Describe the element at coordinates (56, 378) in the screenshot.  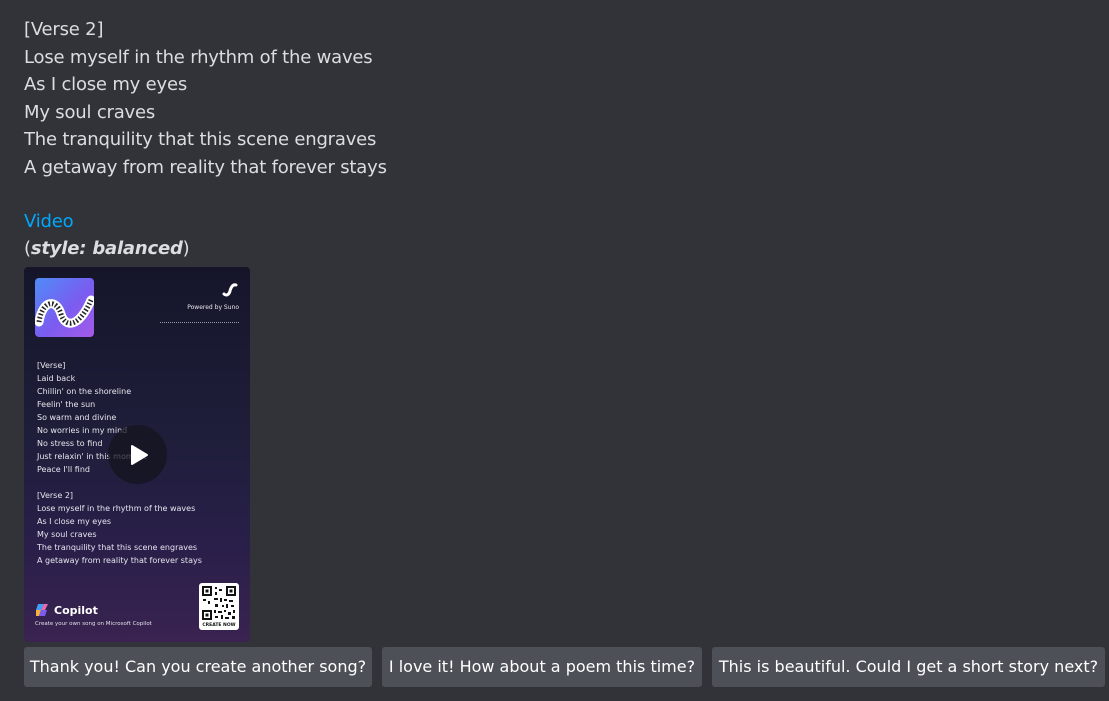
I see `card-lyric-line: Laid back` at that location.